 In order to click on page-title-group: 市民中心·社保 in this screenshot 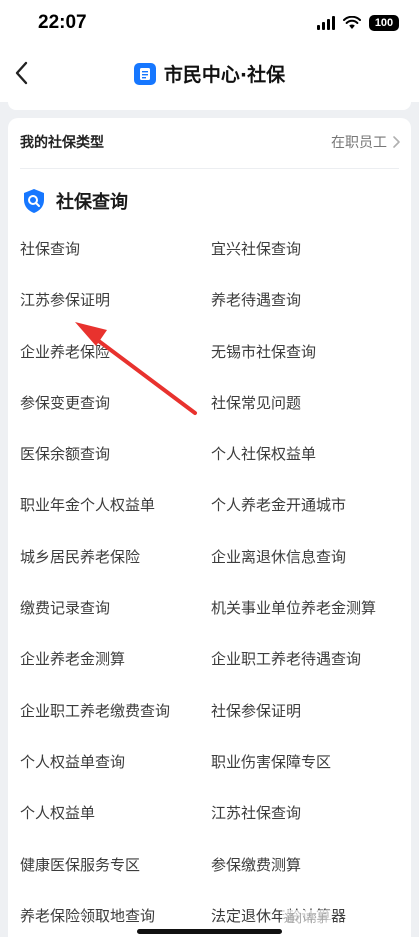, I will do `click(209, 73)`.